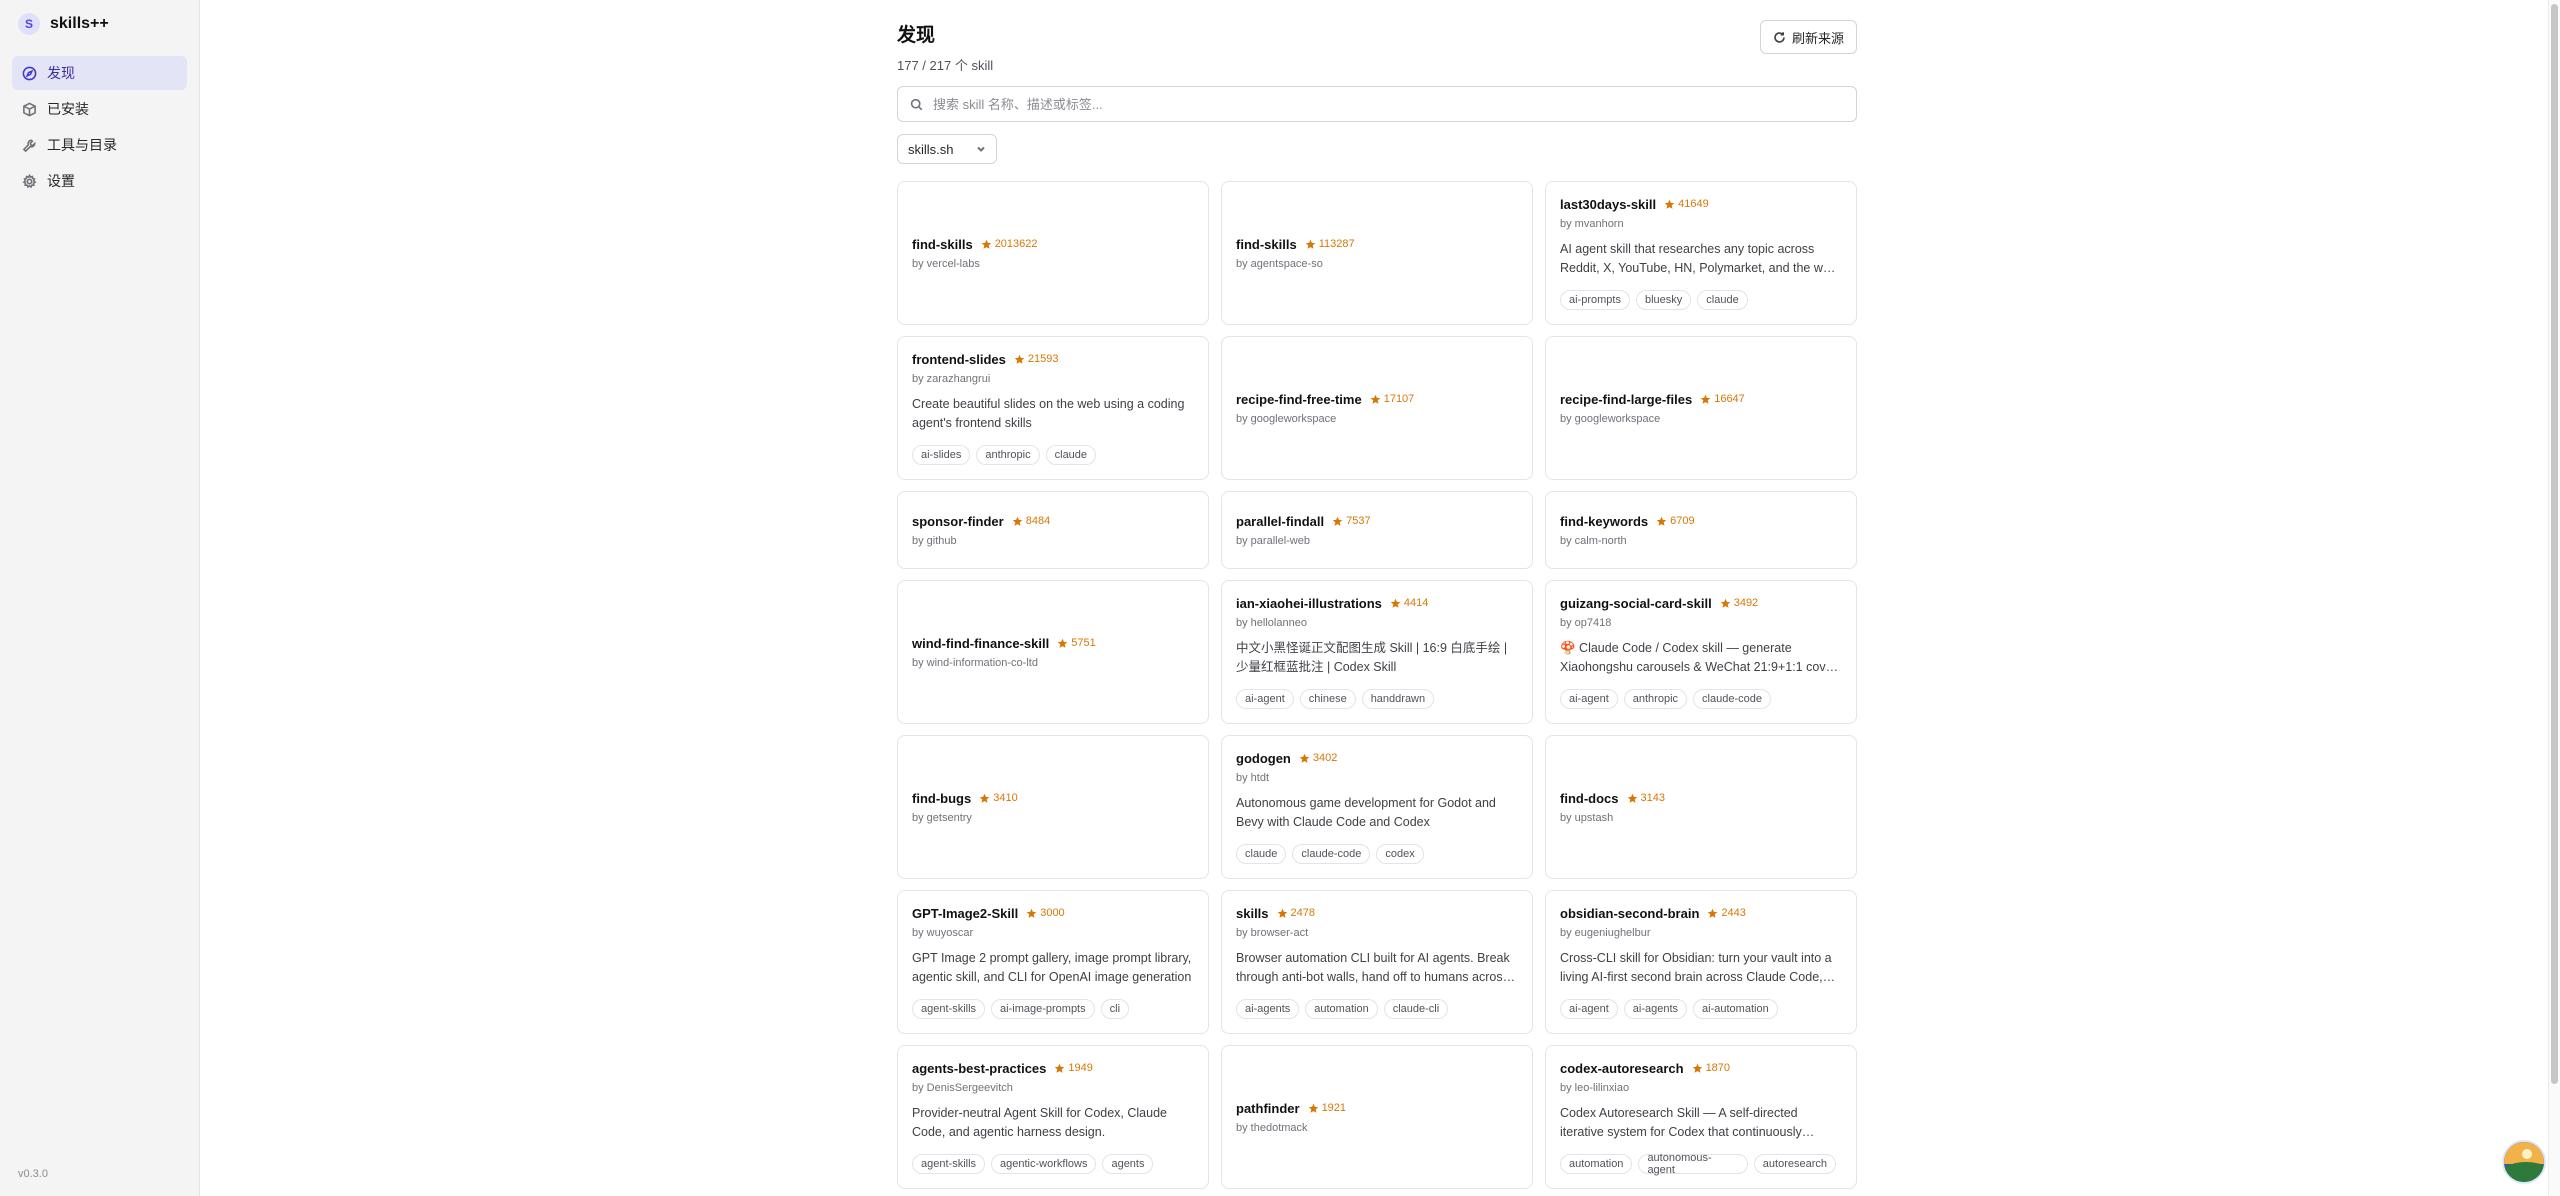 This screenshot has height=1196, width=2560. What do you see at coordinates (1327, 1108) in the screenshot?
I see `star-count: 1921` at bounding box center [1327, 1108].